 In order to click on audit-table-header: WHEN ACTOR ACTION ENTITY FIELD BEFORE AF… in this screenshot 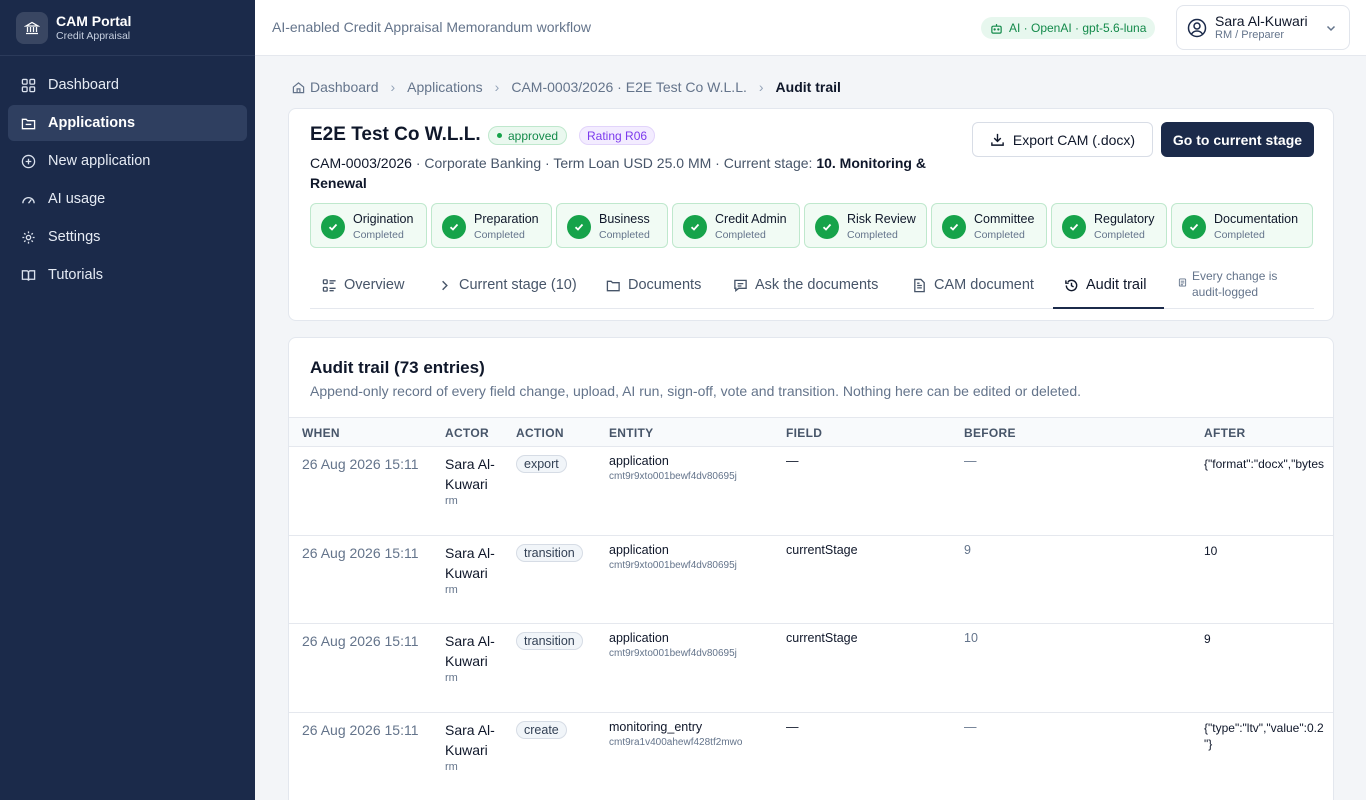, I will do `click(811, 432)`.